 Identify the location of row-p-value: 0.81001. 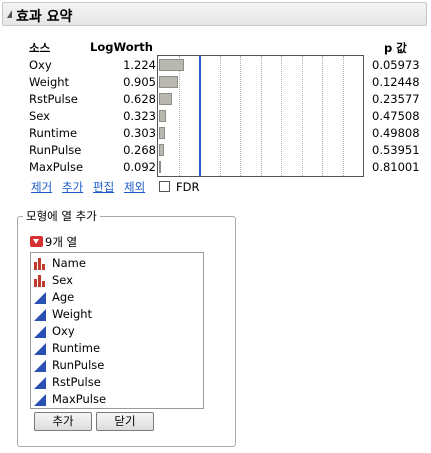
(396, 167).